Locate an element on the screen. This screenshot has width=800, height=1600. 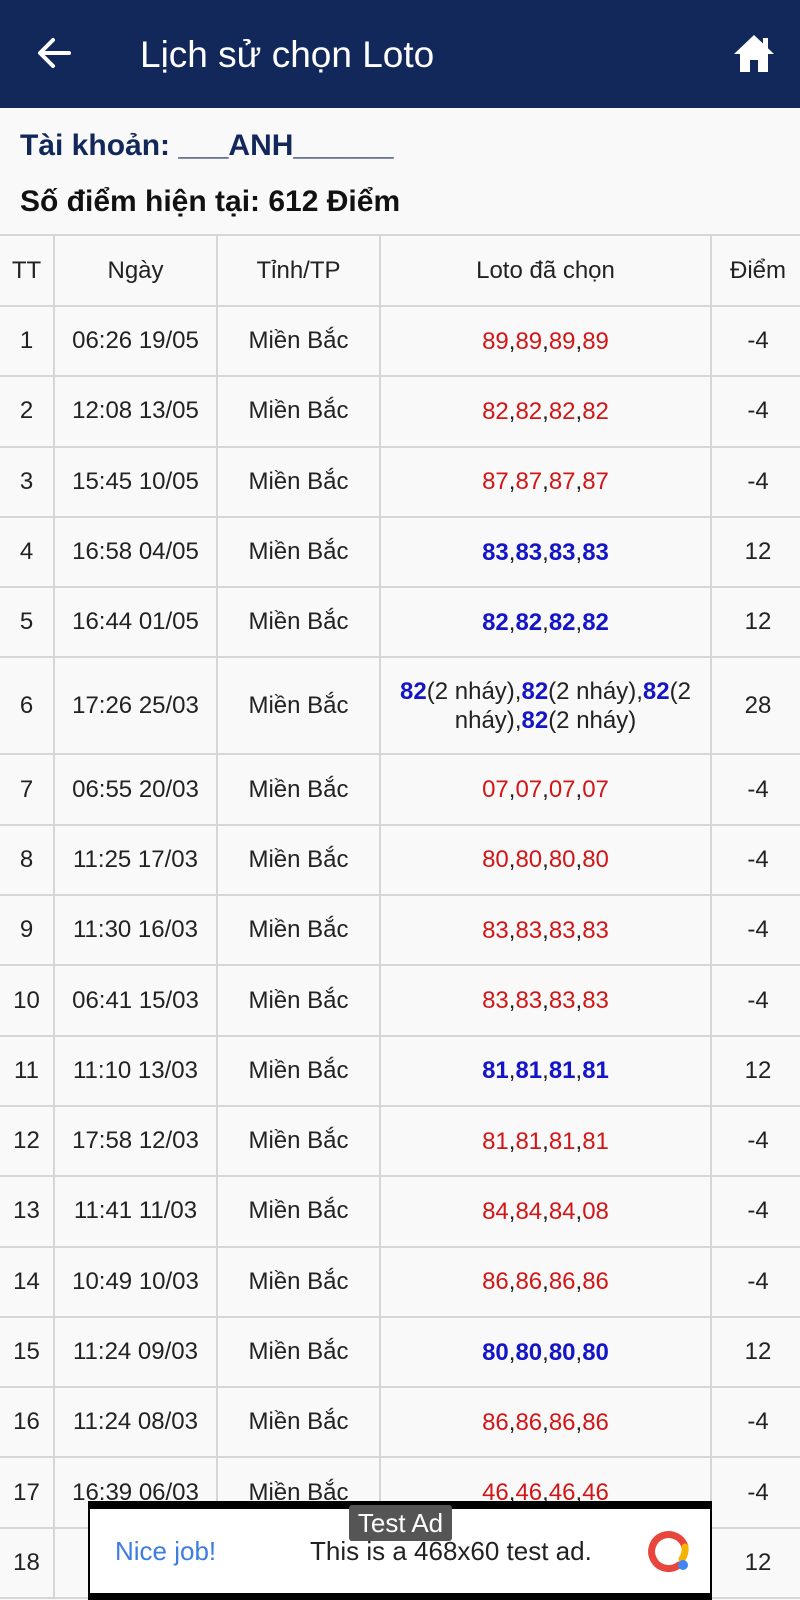
cell-date: 11:10 13/03 is located at coordinates (135, 1070).